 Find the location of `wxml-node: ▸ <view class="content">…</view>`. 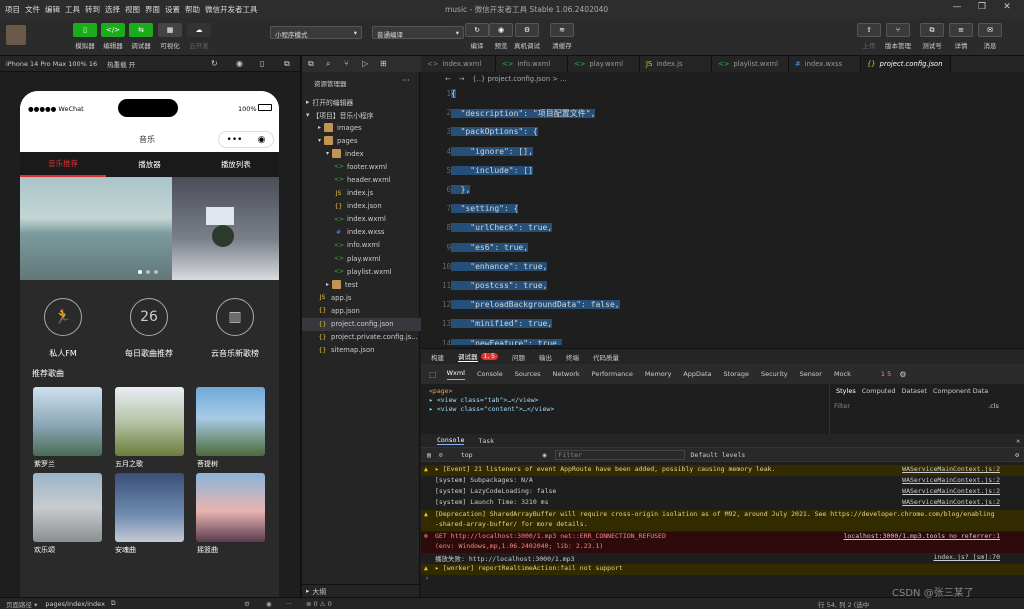

wxml-node: ▸ <view class="content">…</view> is located at coordinates (491, 409).